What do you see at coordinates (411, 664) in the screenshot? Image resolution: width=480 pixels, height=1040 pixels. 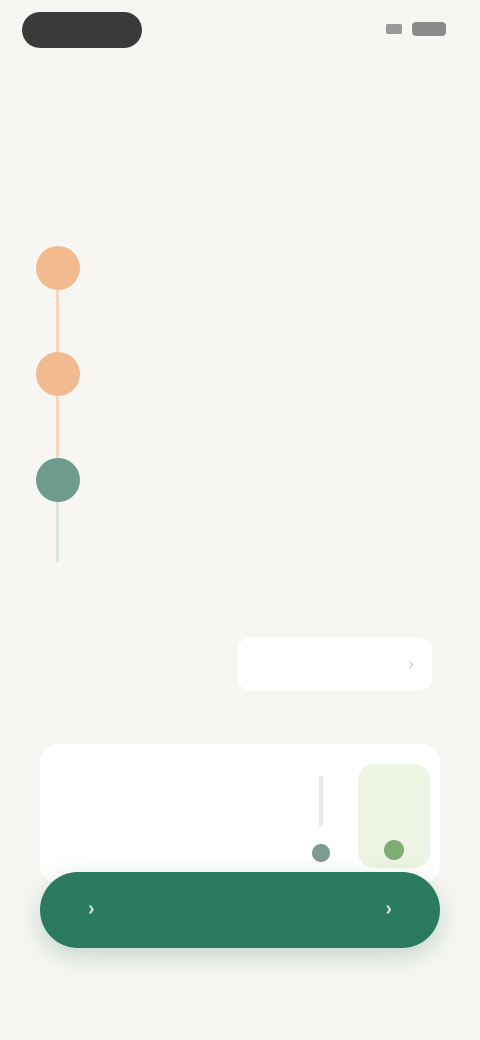 I see `chevron-right-icon: ›` at bounding box center [411, 664].